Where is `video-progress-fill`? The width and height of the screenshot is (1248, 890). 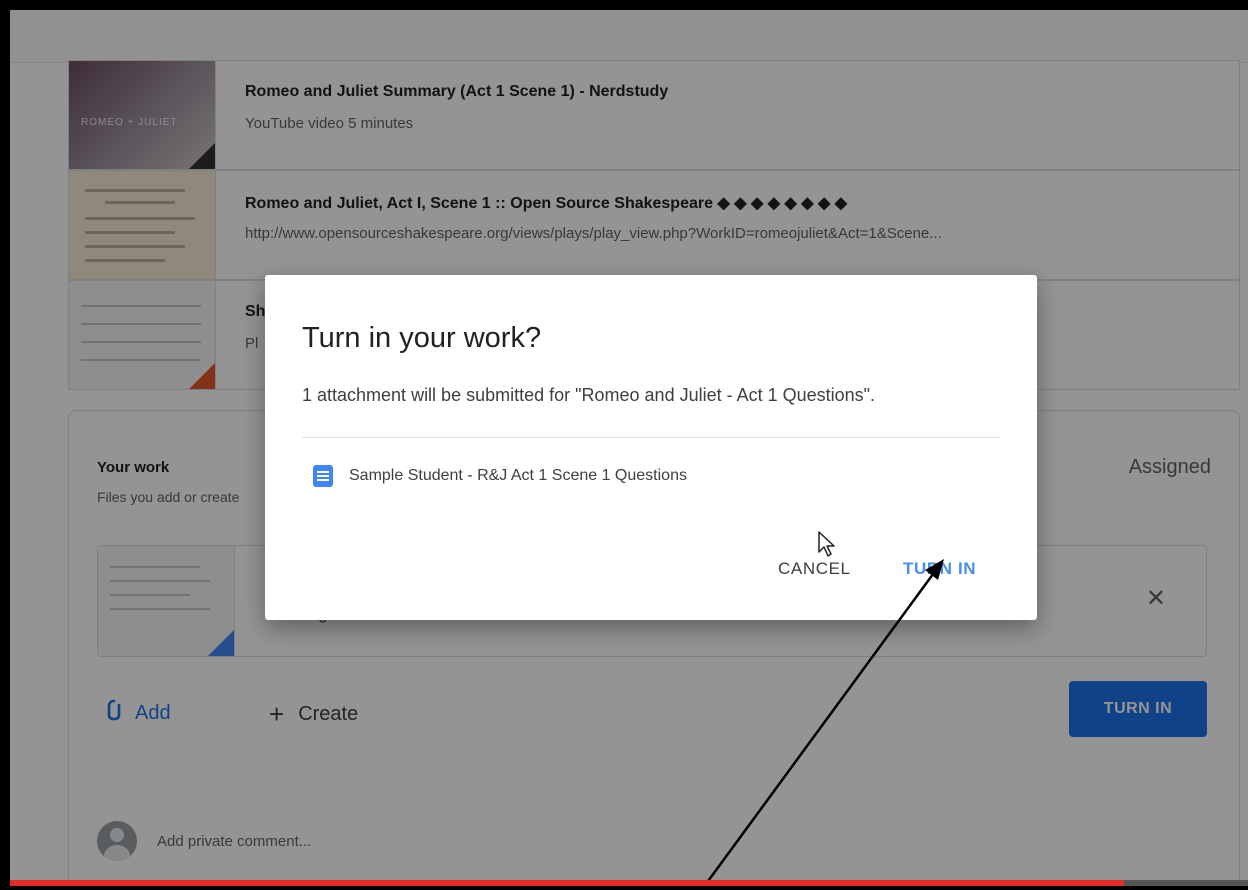 video-progress-fill is located at coordinates (567, 883).